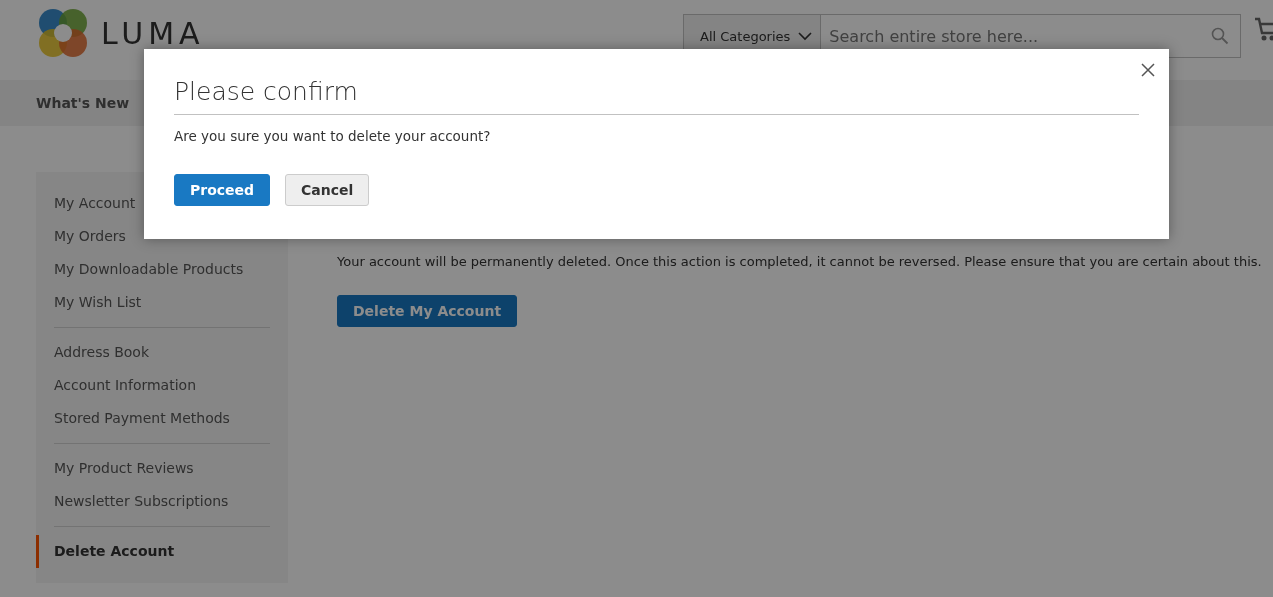  Describe the element at coordinates (1148, 70) in the screenshot. I see `close-icon` at that location.